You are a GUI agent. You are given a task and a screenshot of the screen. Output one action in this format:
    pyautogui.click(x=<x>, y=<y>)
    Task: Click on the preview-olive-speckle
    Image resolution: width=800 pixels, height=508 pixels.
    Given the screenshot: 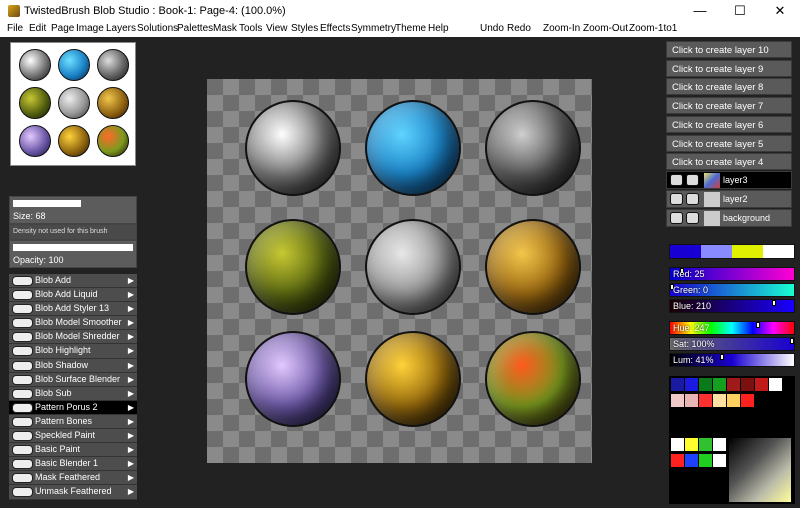 What is the action you would take?
    pyautogui.click(x=35, y=103)
    